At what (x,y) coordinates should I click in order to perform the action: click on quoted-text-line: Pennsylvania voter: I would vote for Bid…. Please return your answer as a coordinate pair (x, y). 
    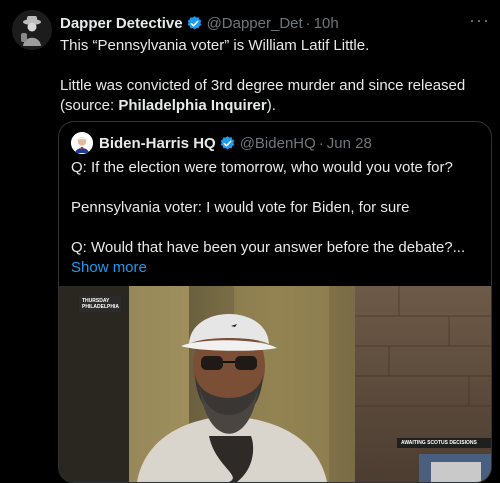
    Looking at the image, I should click on (240, 207).